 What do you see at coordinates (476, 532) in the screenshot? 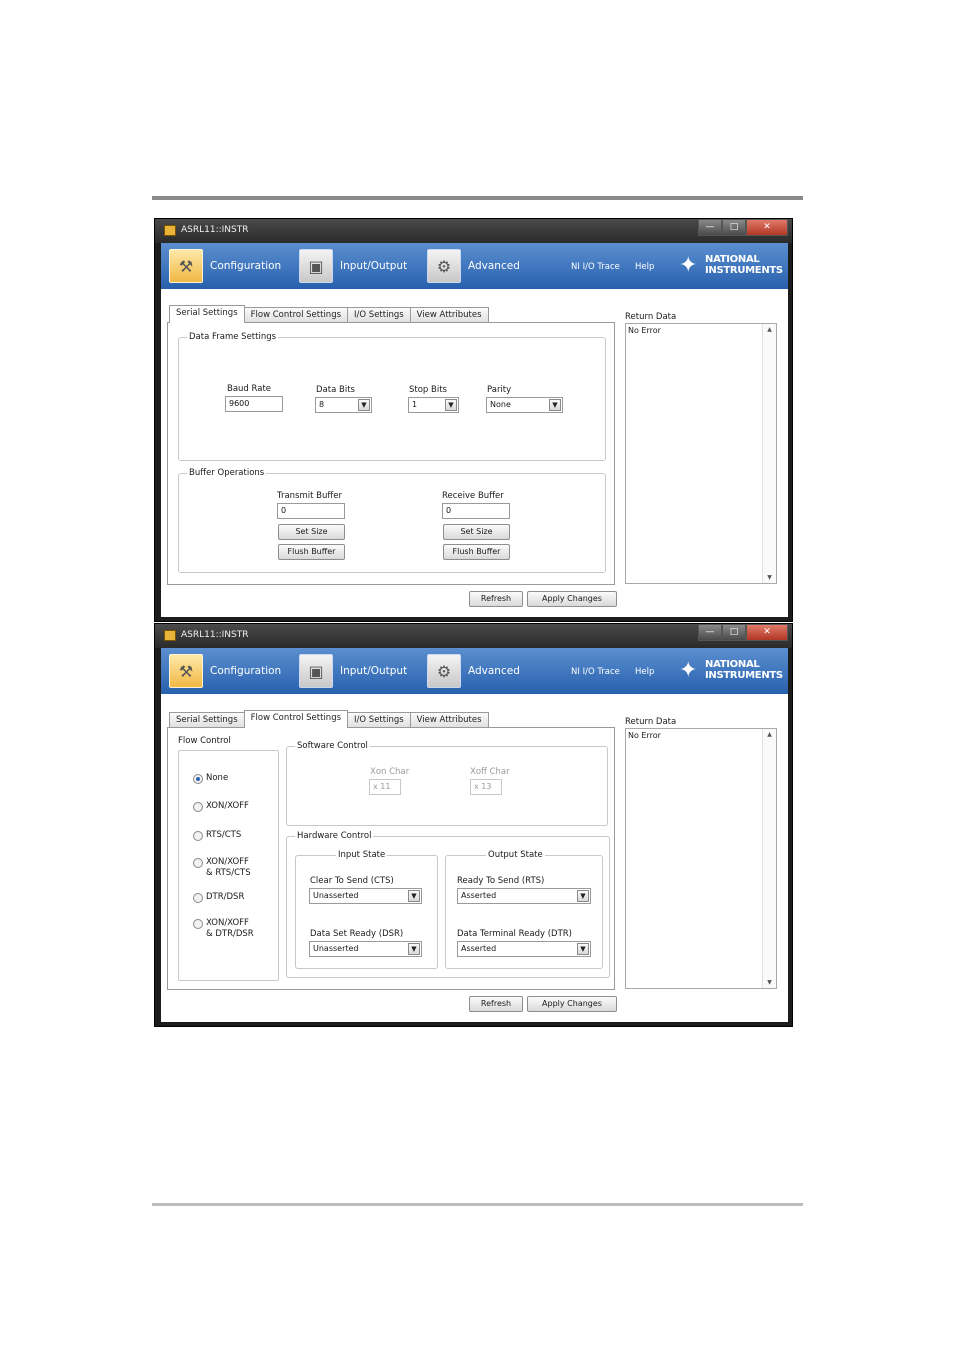
I see `receive-set-size-button: Set Size` at bounding box center [476, 532].